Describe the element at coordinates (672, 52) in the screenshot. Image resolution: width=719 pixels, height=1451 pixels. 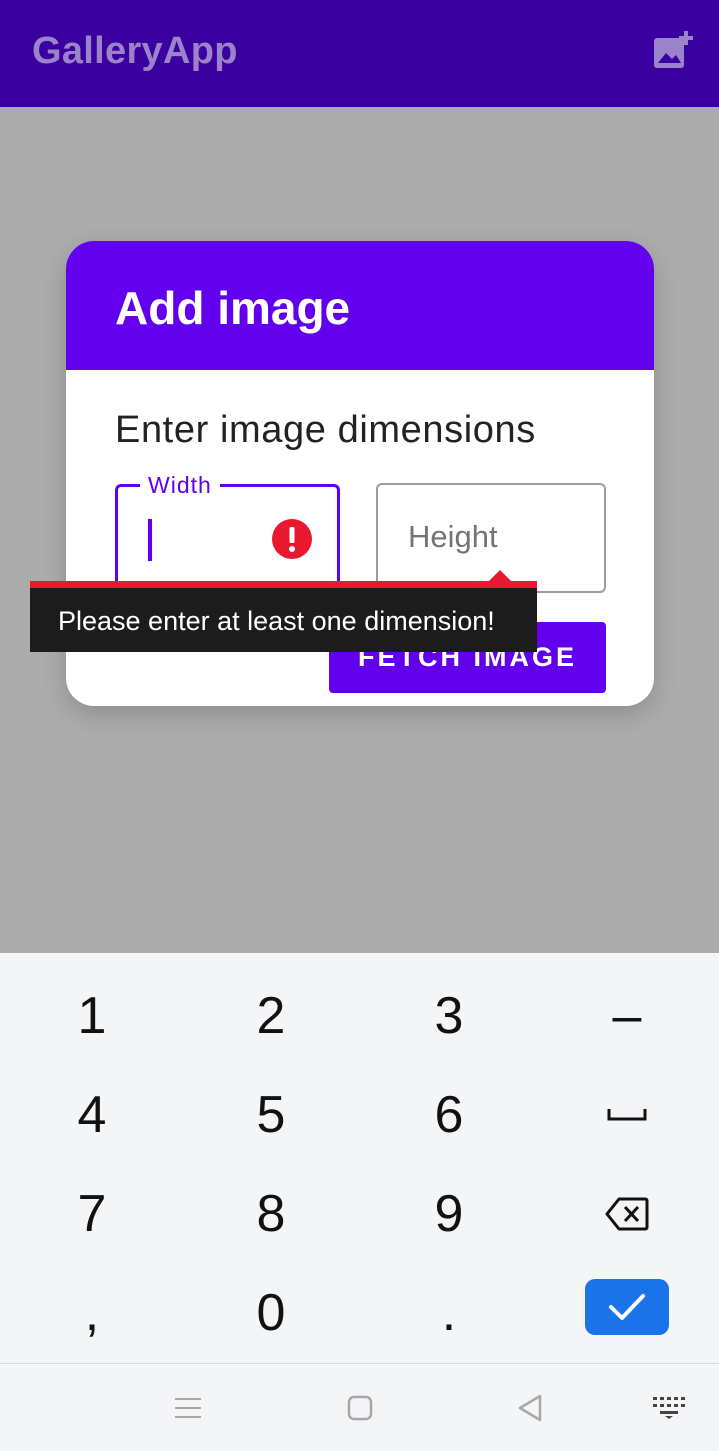
I see `add-photo-icon` at that location.